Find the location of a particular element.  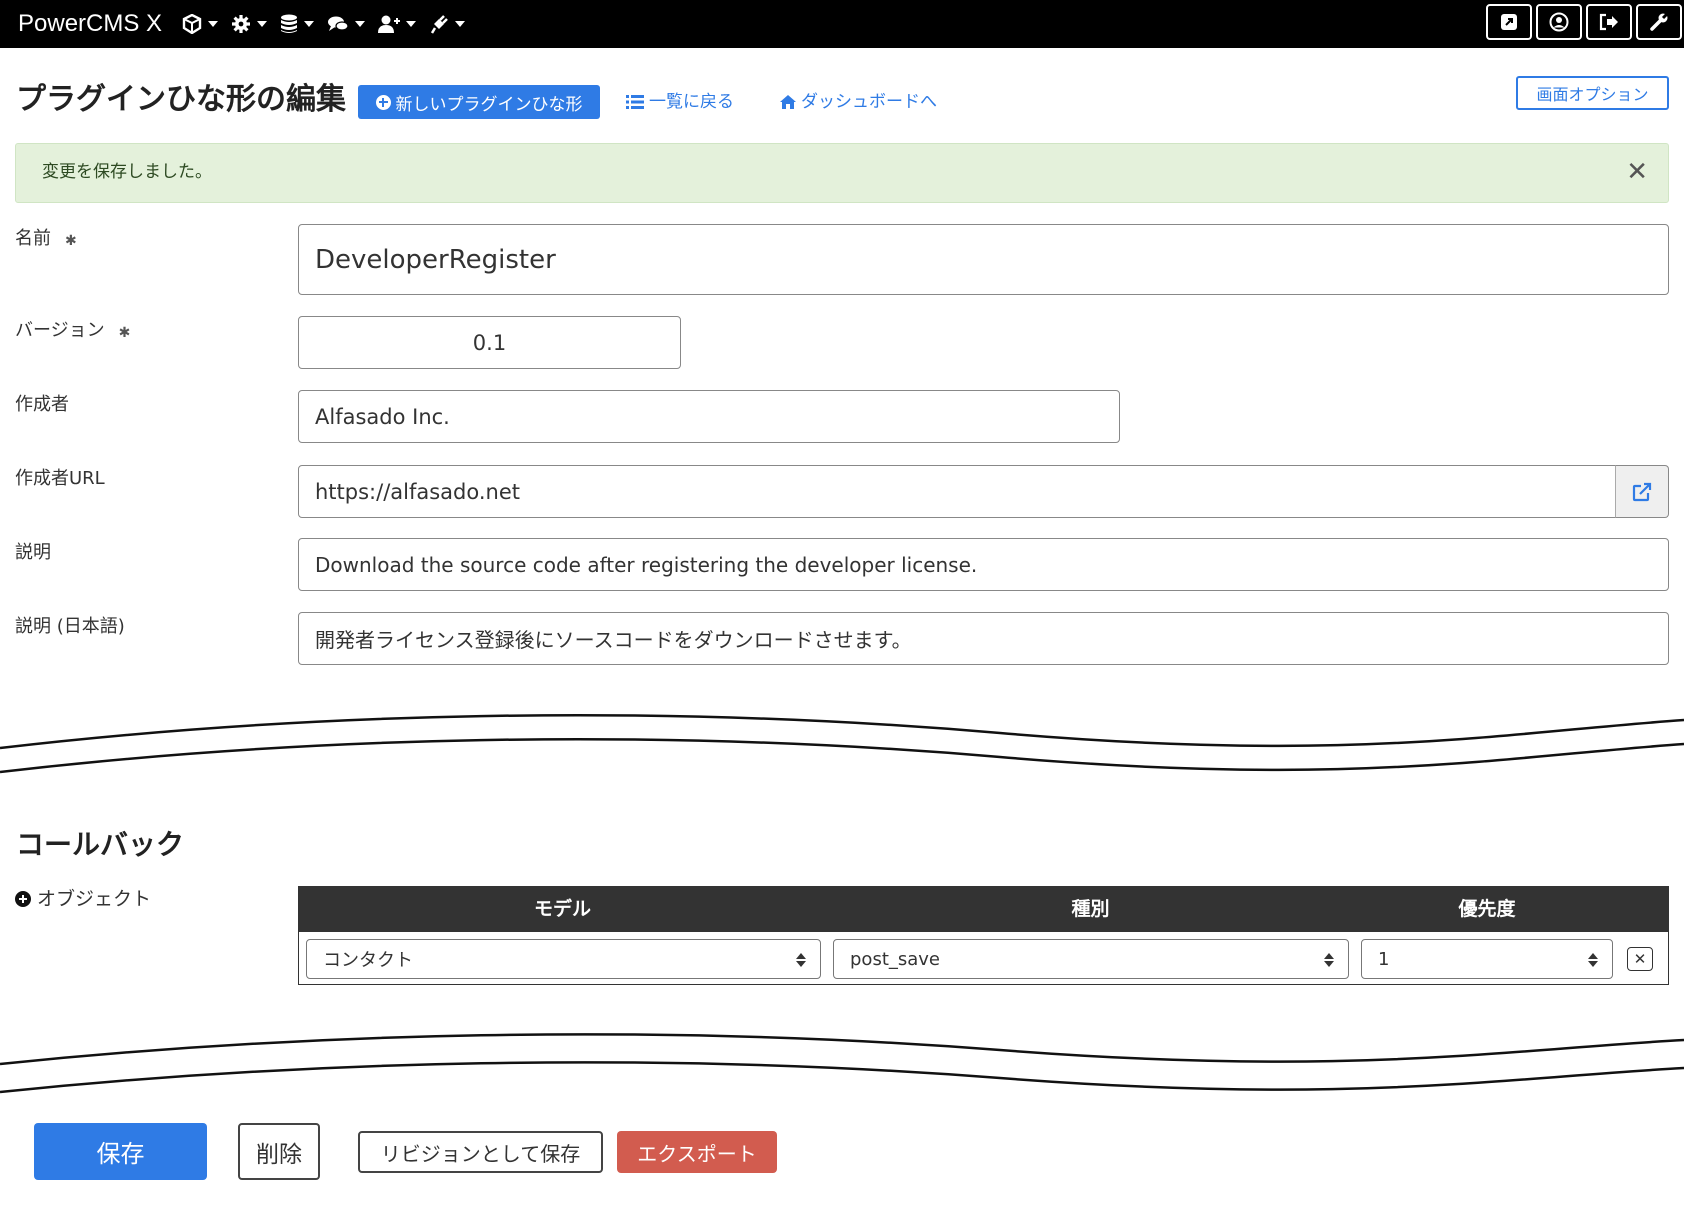

back-to-list-link: 一覧に戻る is located at coordinates (680, 102).